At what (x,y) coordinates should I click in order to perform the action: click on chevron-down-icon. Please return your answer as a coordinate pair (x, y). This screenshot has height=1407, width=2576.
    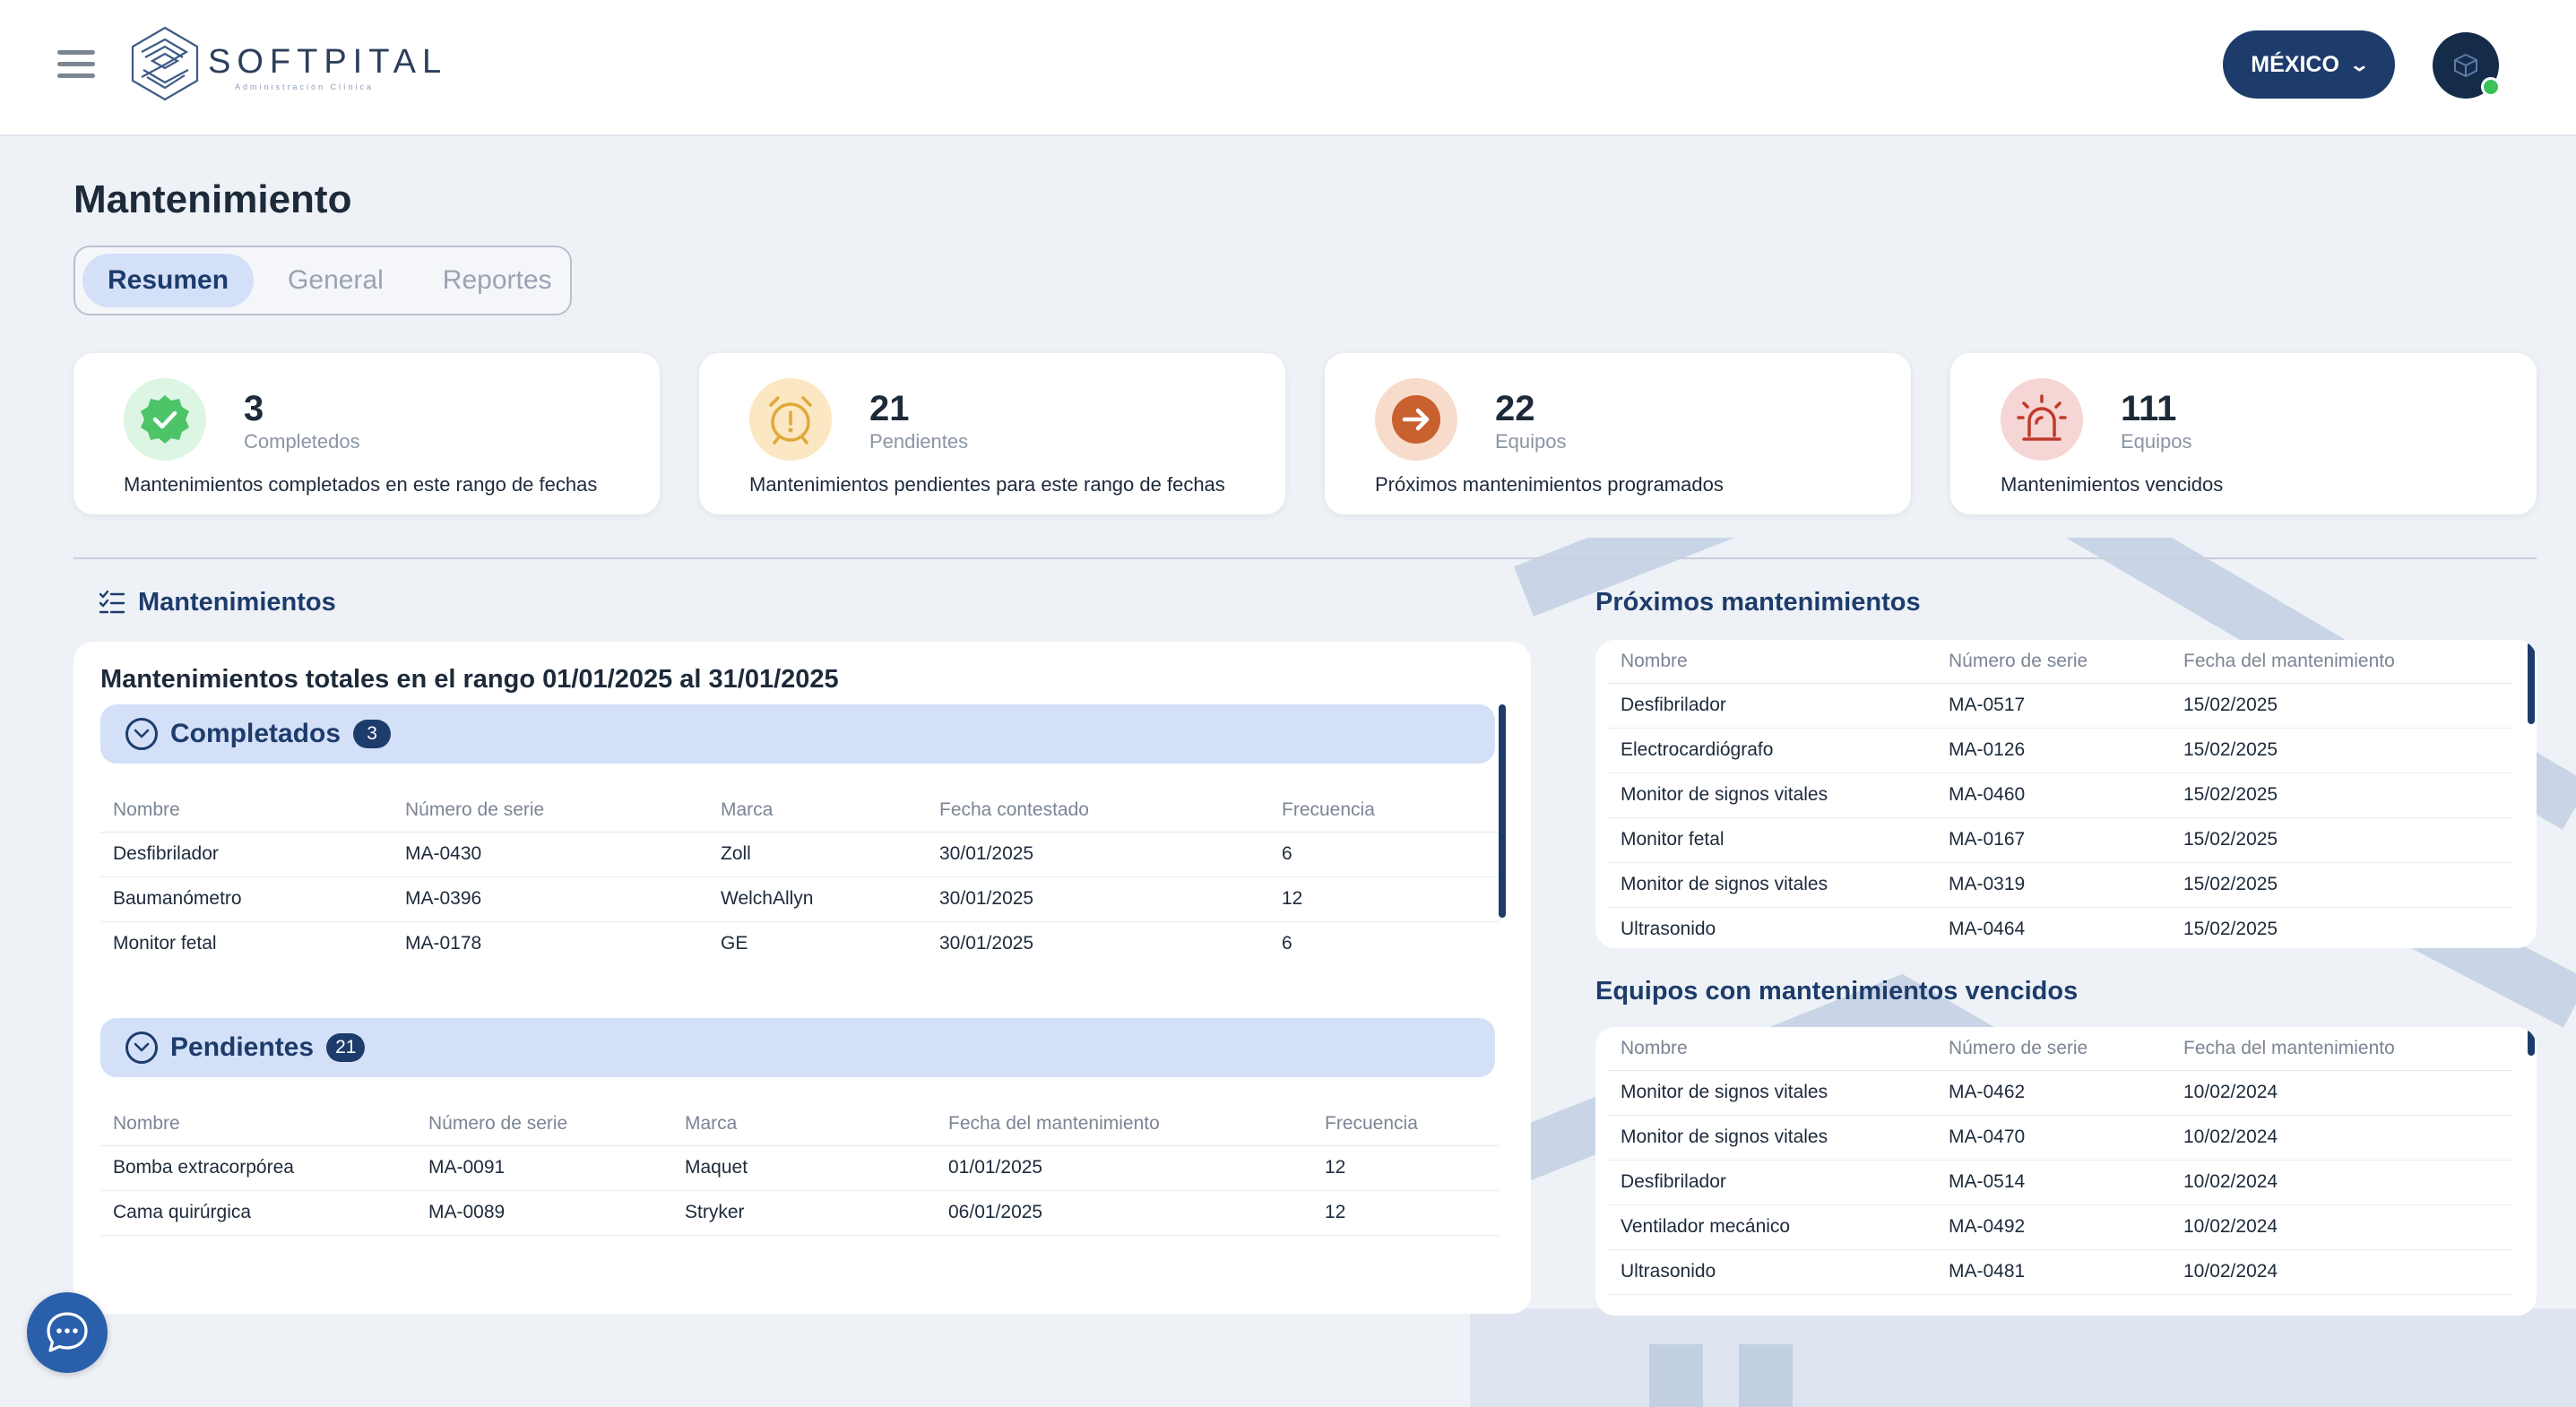
    Looking at the image, I should click on (141, 1048).